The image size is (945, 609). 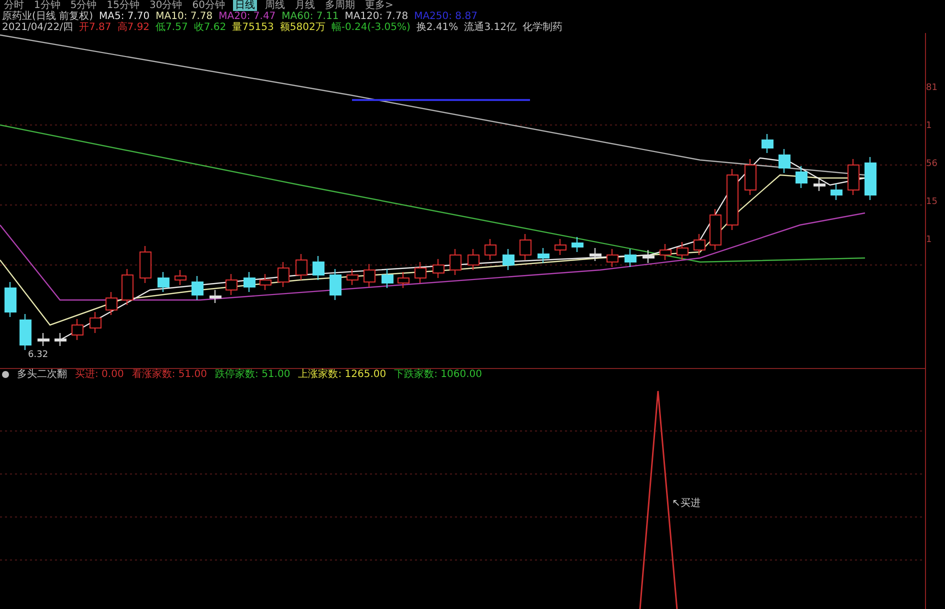 What do you see at coordinates (932, 88) in the screenshot?
I see `axis-label: 81` at bounding box center [932, 88].